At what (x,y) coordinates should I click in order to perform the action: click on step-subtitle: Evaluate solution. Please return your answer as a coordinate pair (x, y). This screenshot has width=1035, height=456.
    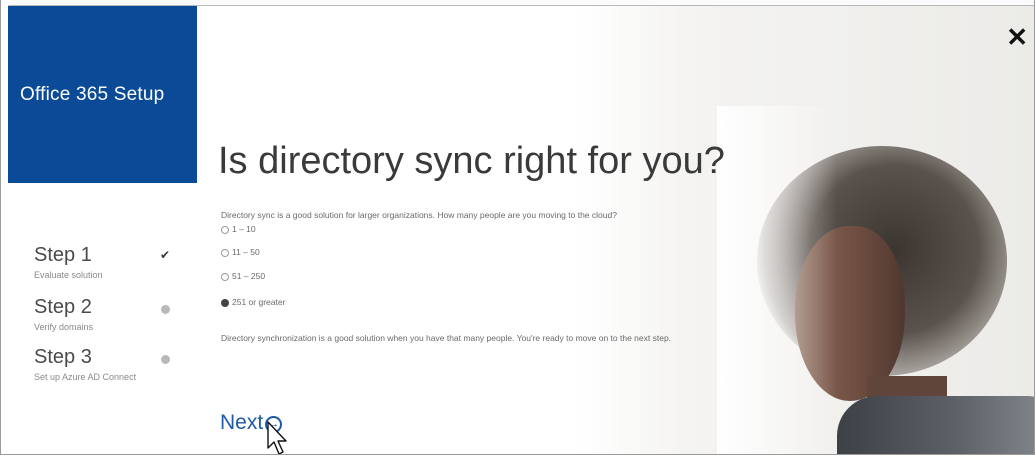
    Looking at the image, I should click on (68, 275).